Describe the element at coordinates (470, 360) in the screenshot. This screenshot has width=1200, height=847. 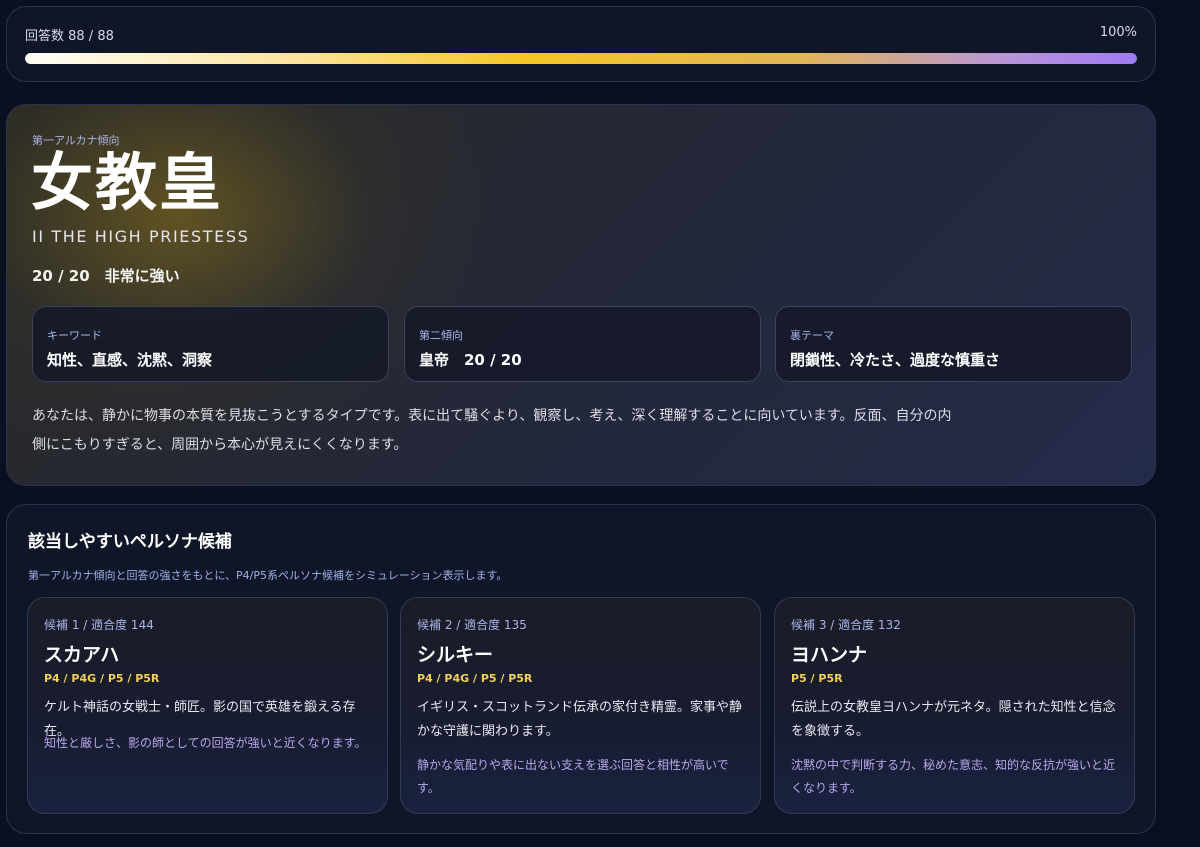
I see `second-tendency-value: 皇帝 20 / 20` at that location.